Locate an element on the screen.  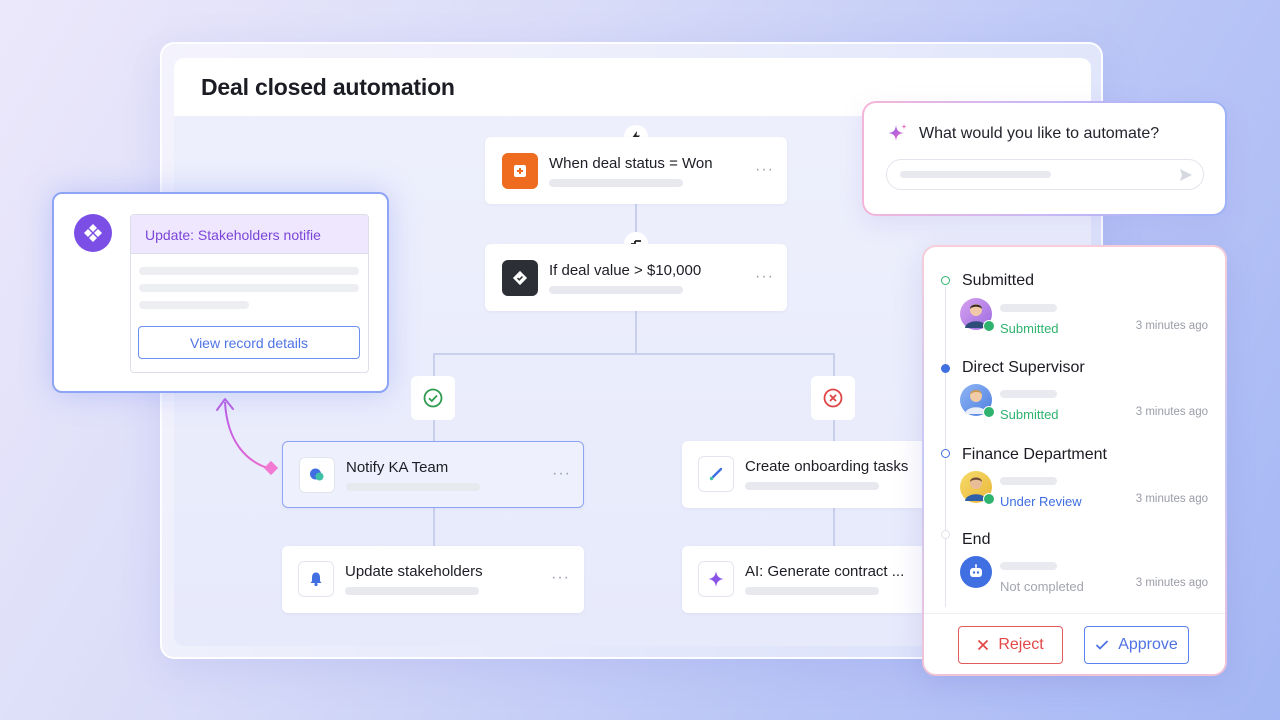
record-header: Update: Stakeholders notifie is located at coordinates (249, 234).